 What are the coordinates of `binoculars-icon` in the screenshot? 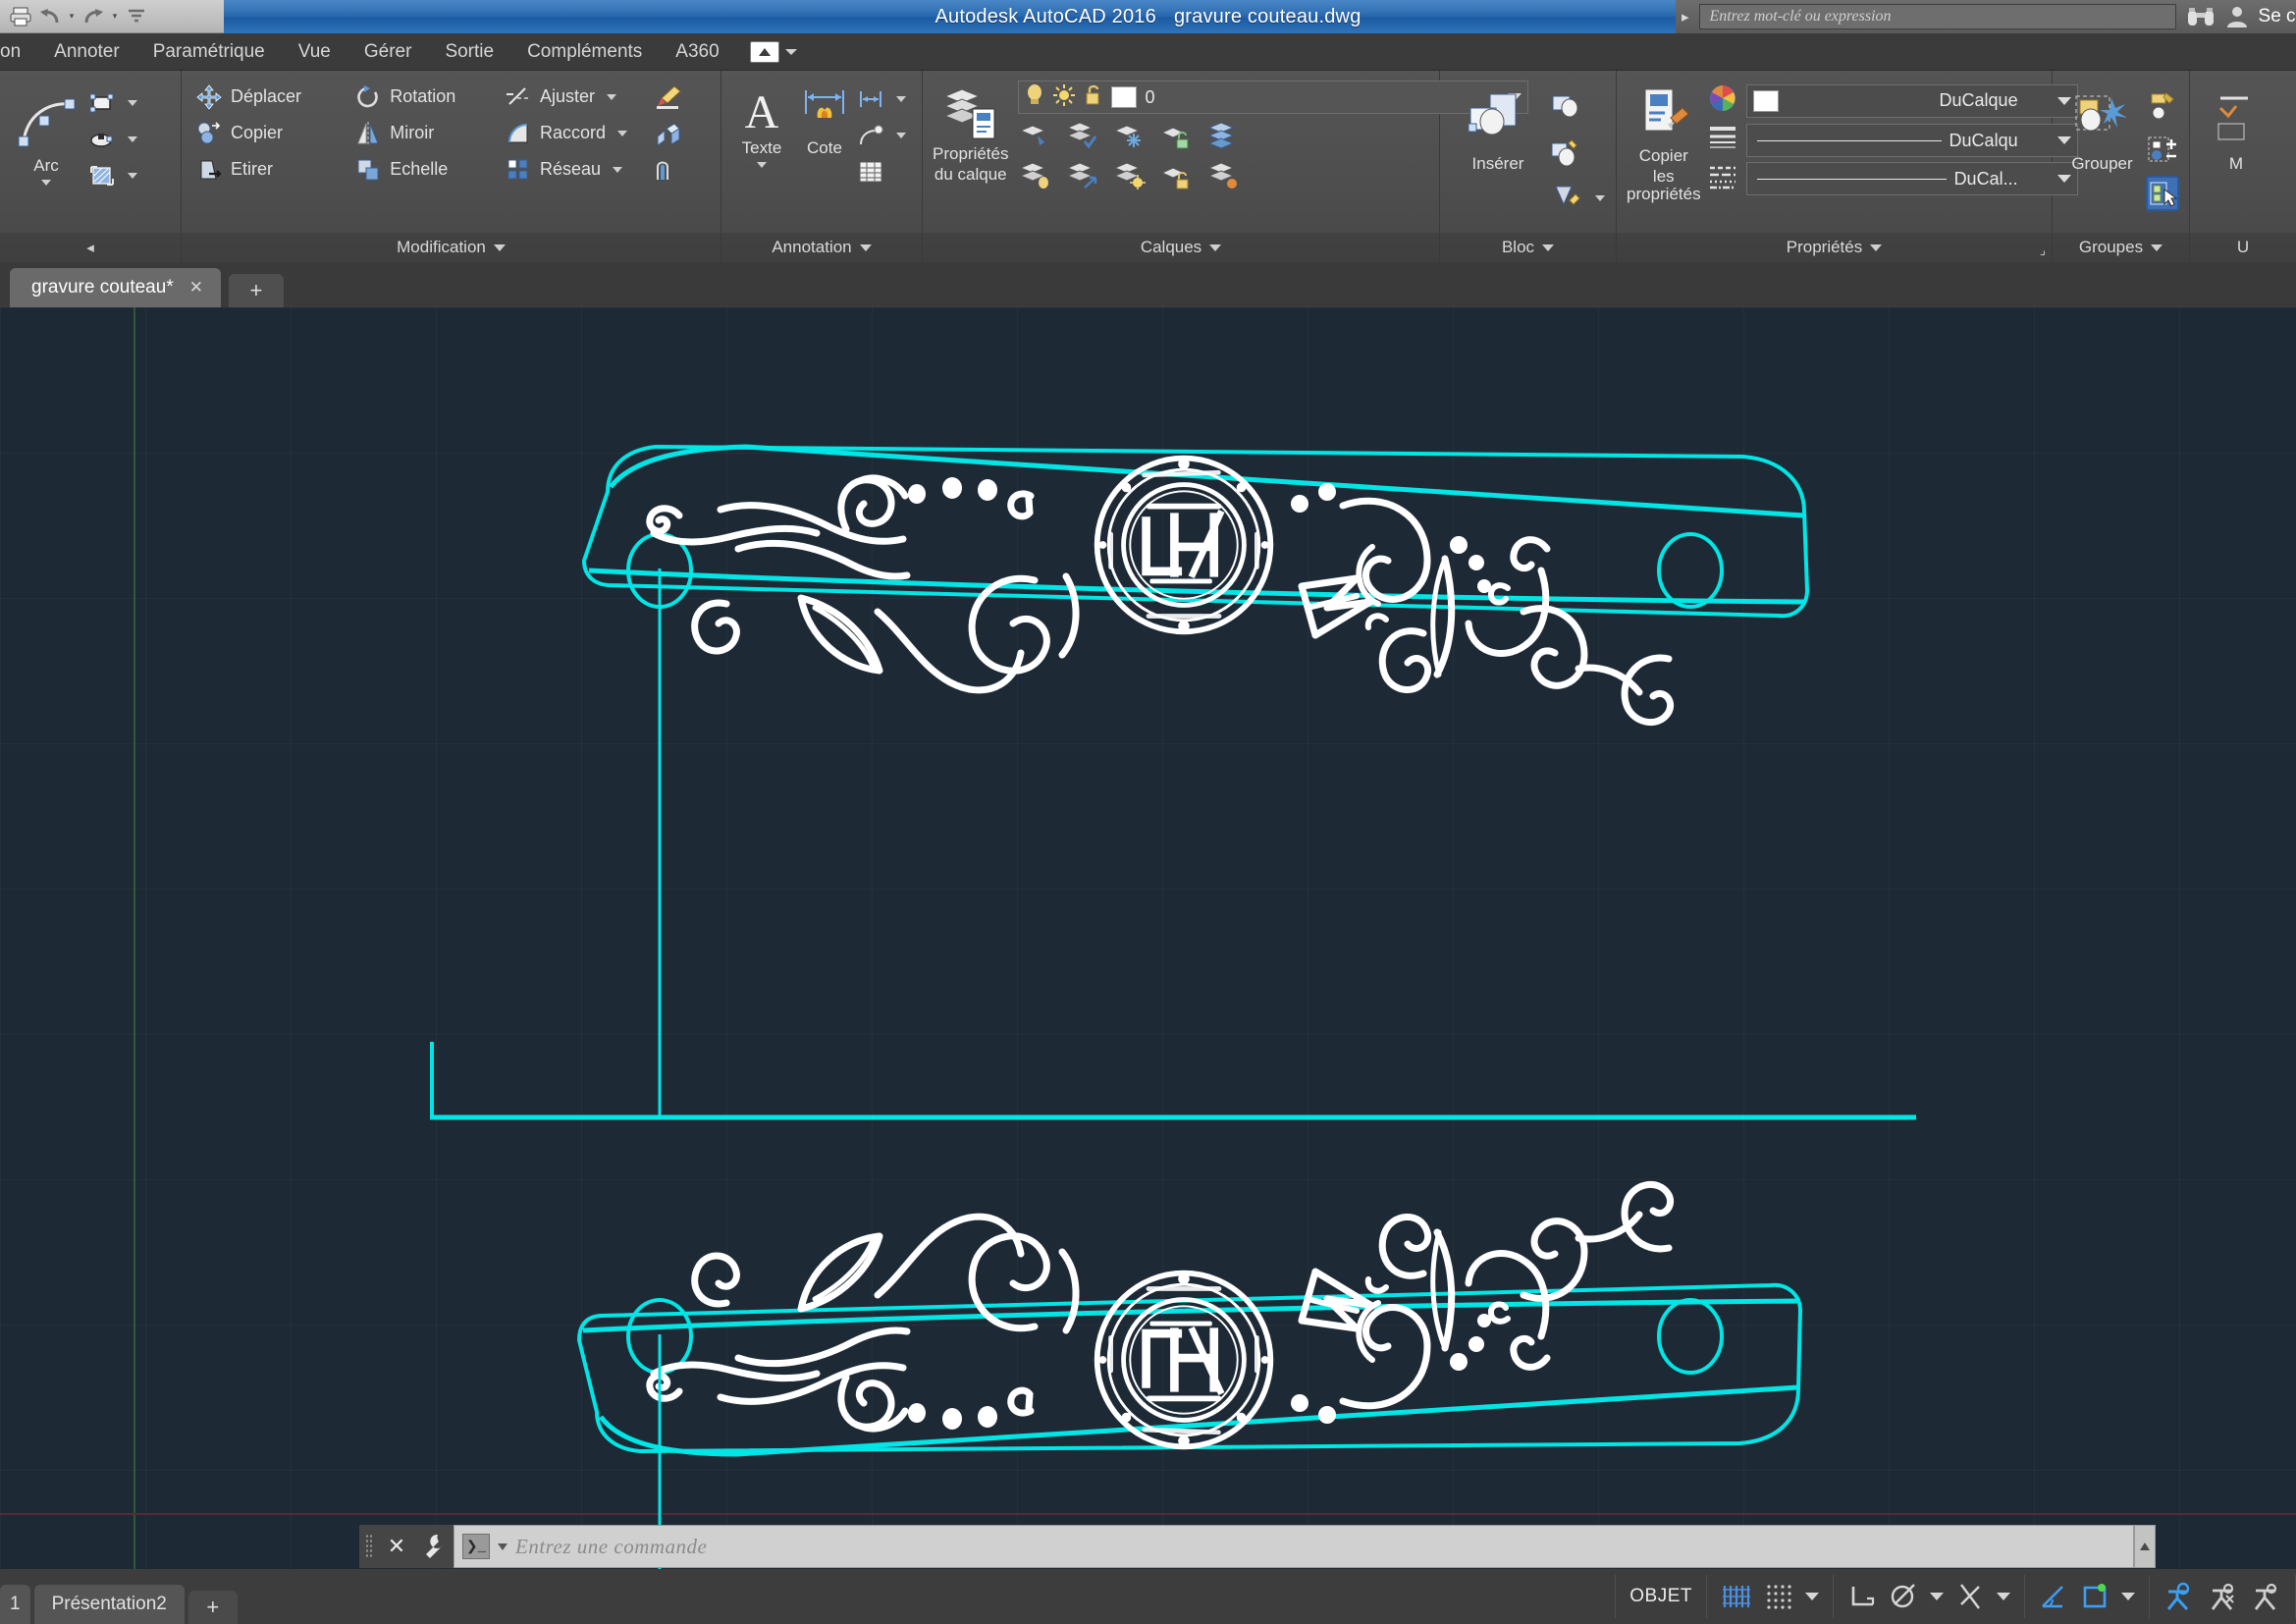 It's located at (2201, 16).